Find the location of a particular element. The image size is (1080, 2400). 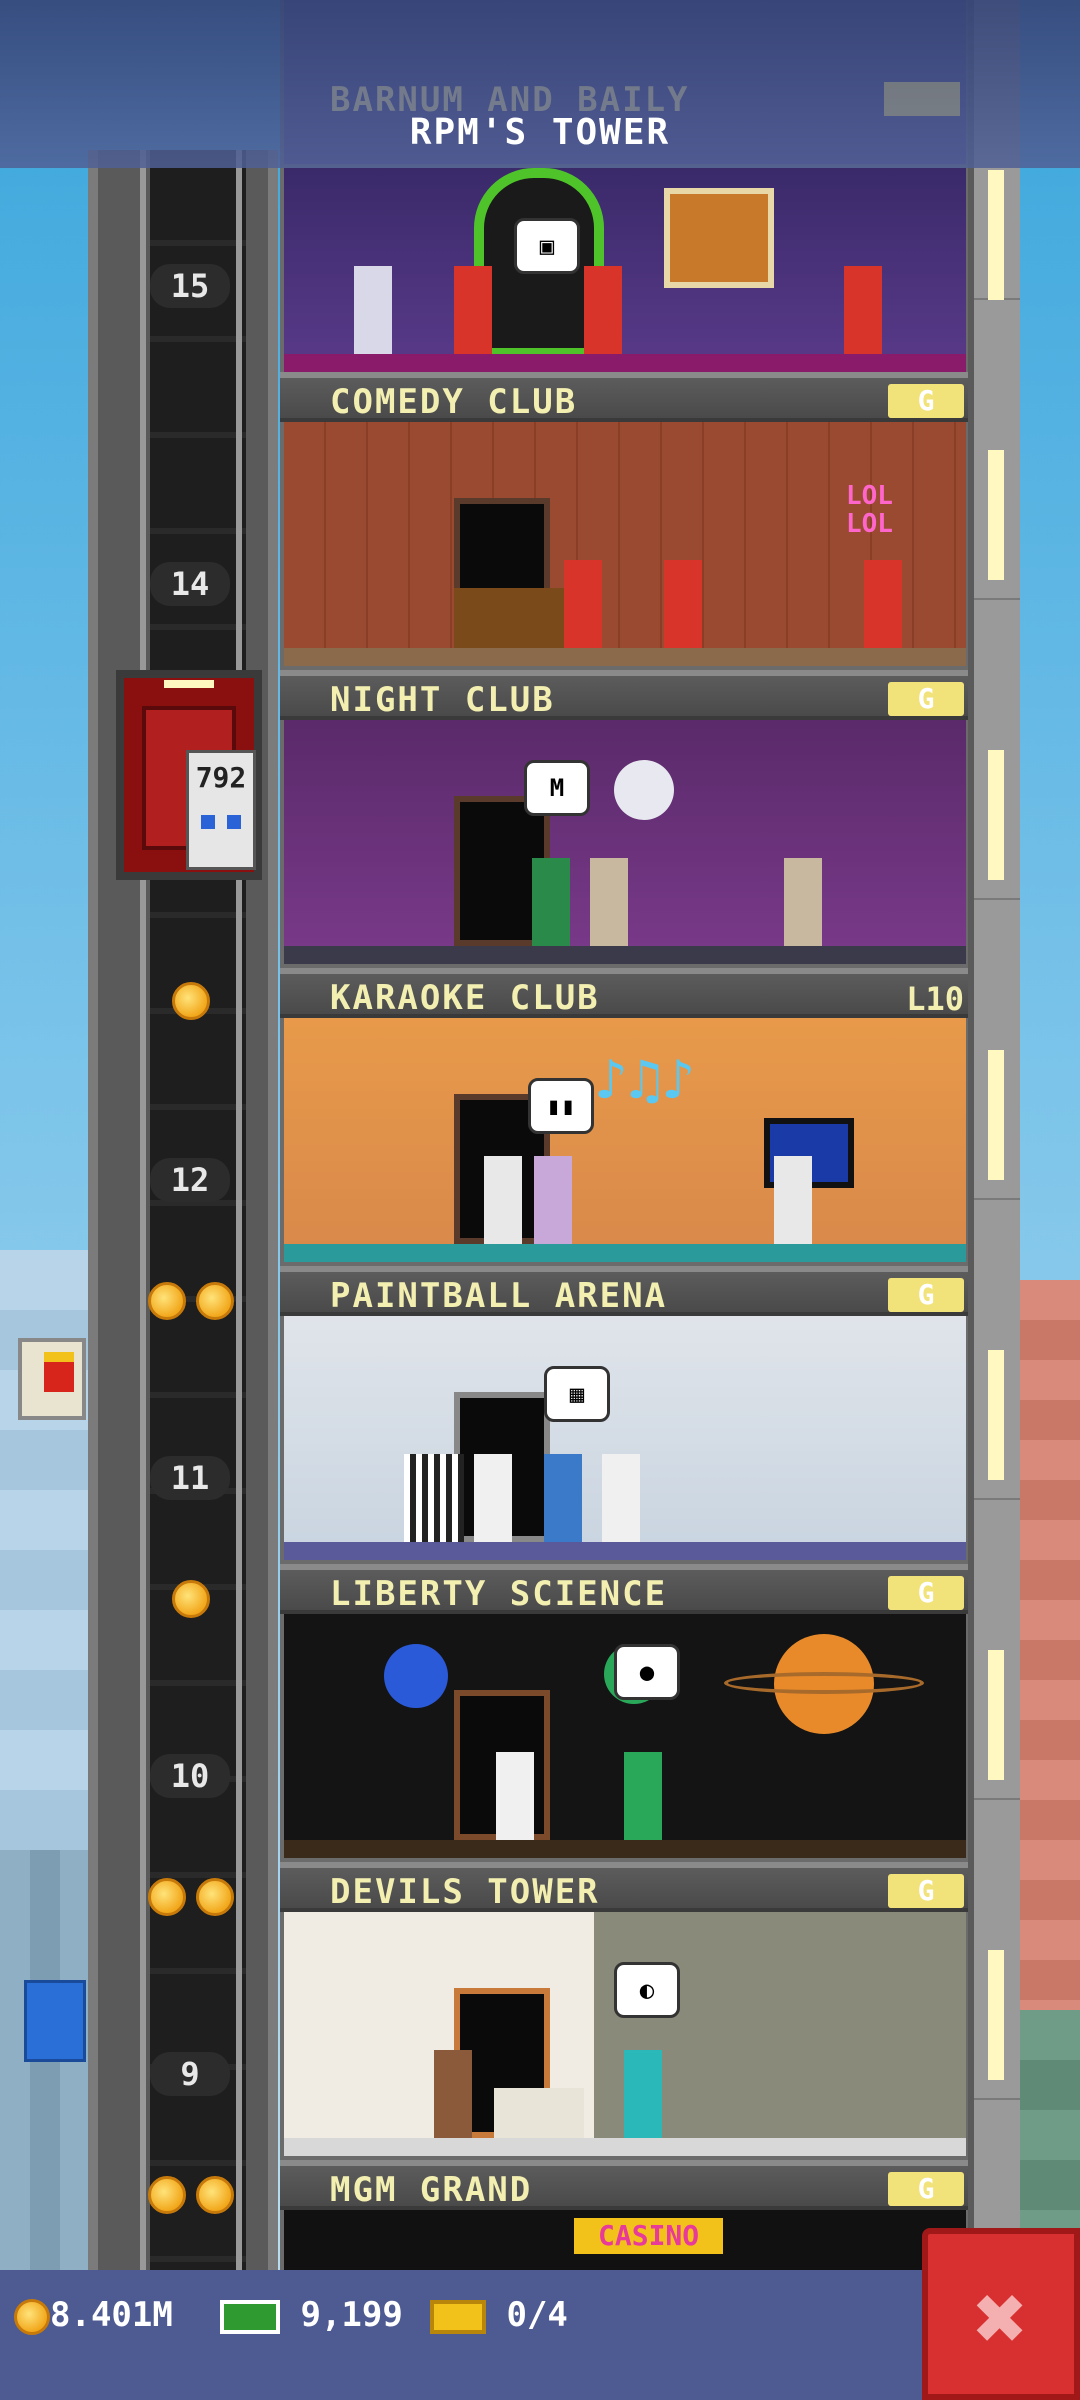

fries-icon is located at coordinates (59, 1372).